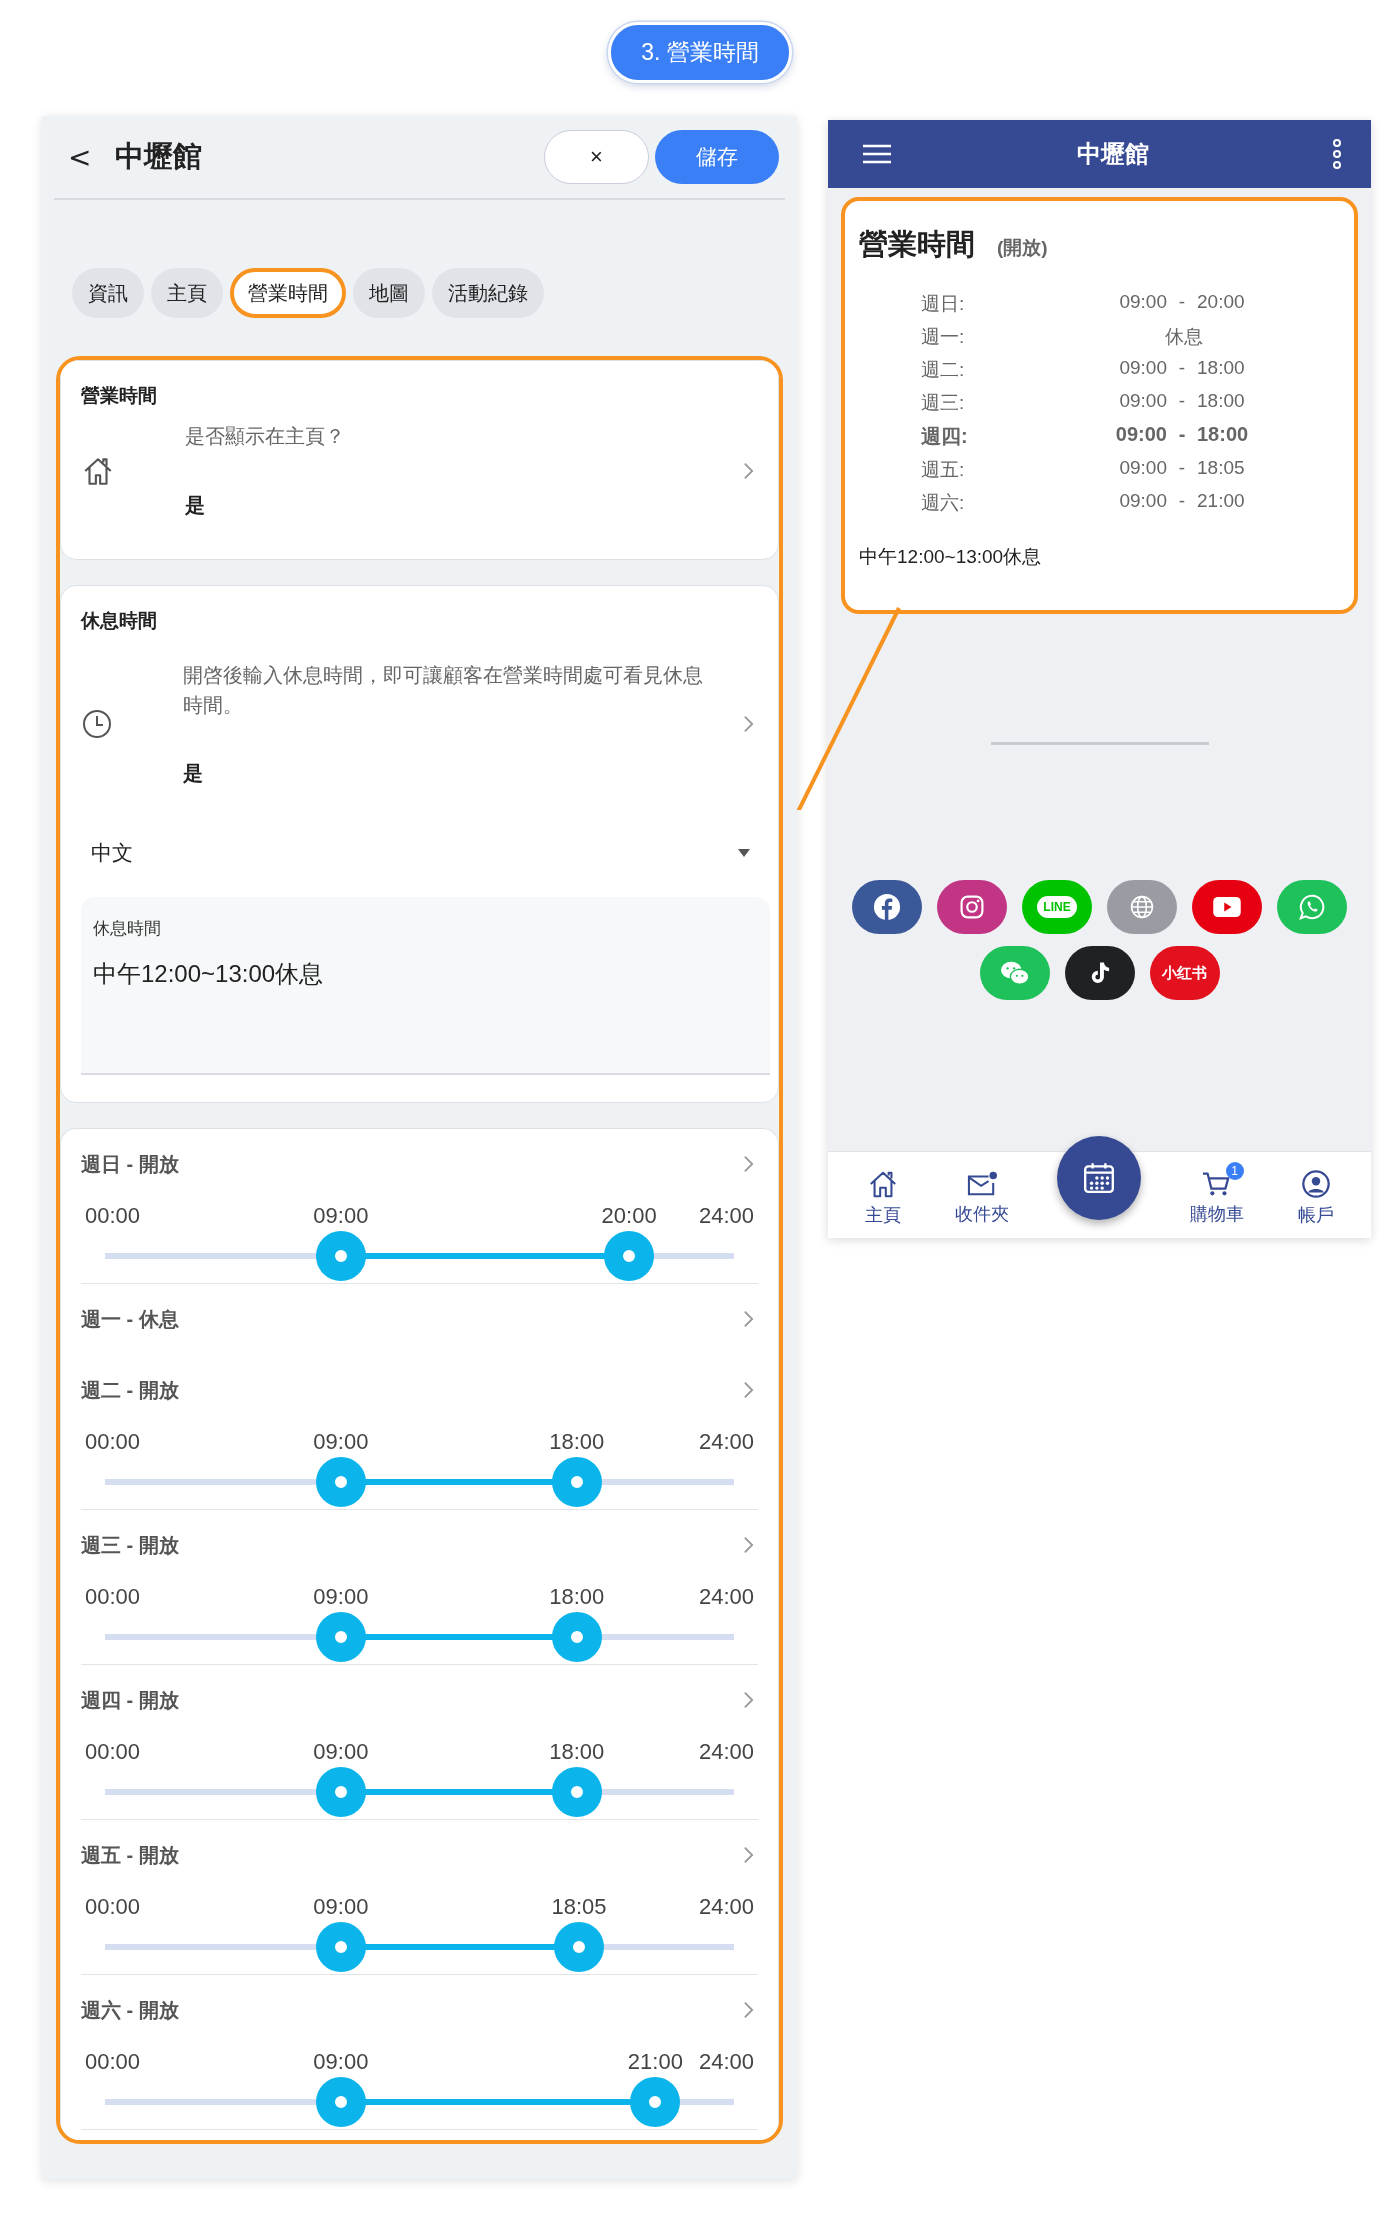 The image size is (1400, 2229). I want to click on closing-time: 21:00, so click(1221, 501).